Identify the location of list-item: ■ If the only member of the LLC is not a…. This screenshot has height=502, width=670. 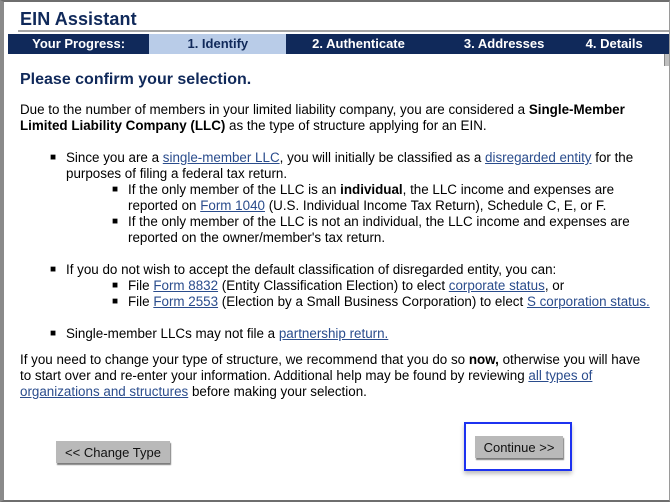
(335, 230).